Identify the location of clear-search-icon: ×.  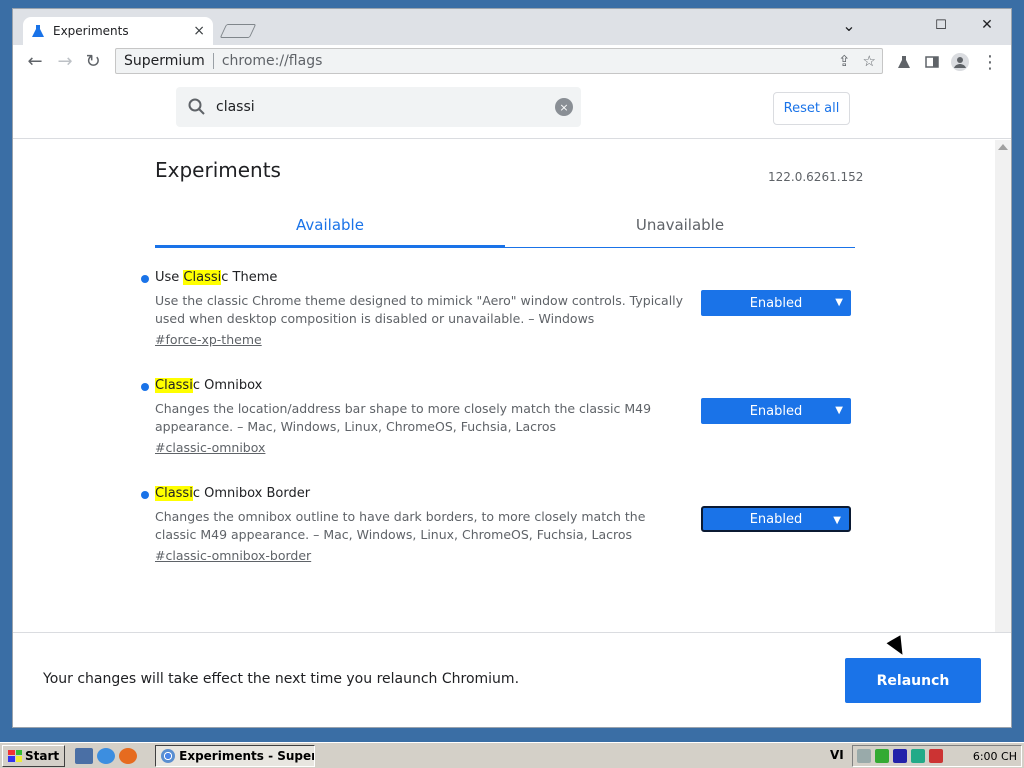
(564, 107).